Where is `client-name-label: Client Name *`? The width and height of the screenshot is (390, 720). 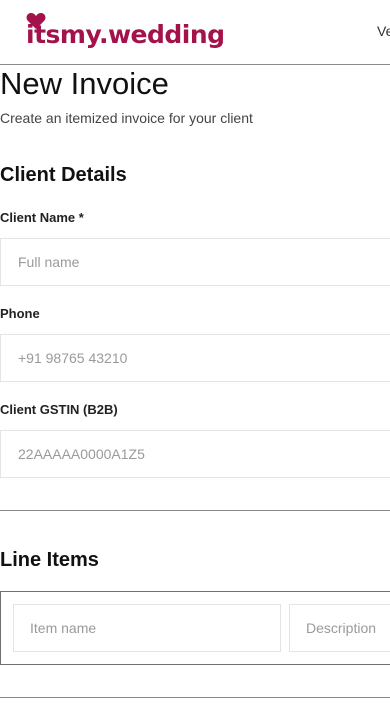 client-name-label: Client Name * is located at coordinates (42, 217).